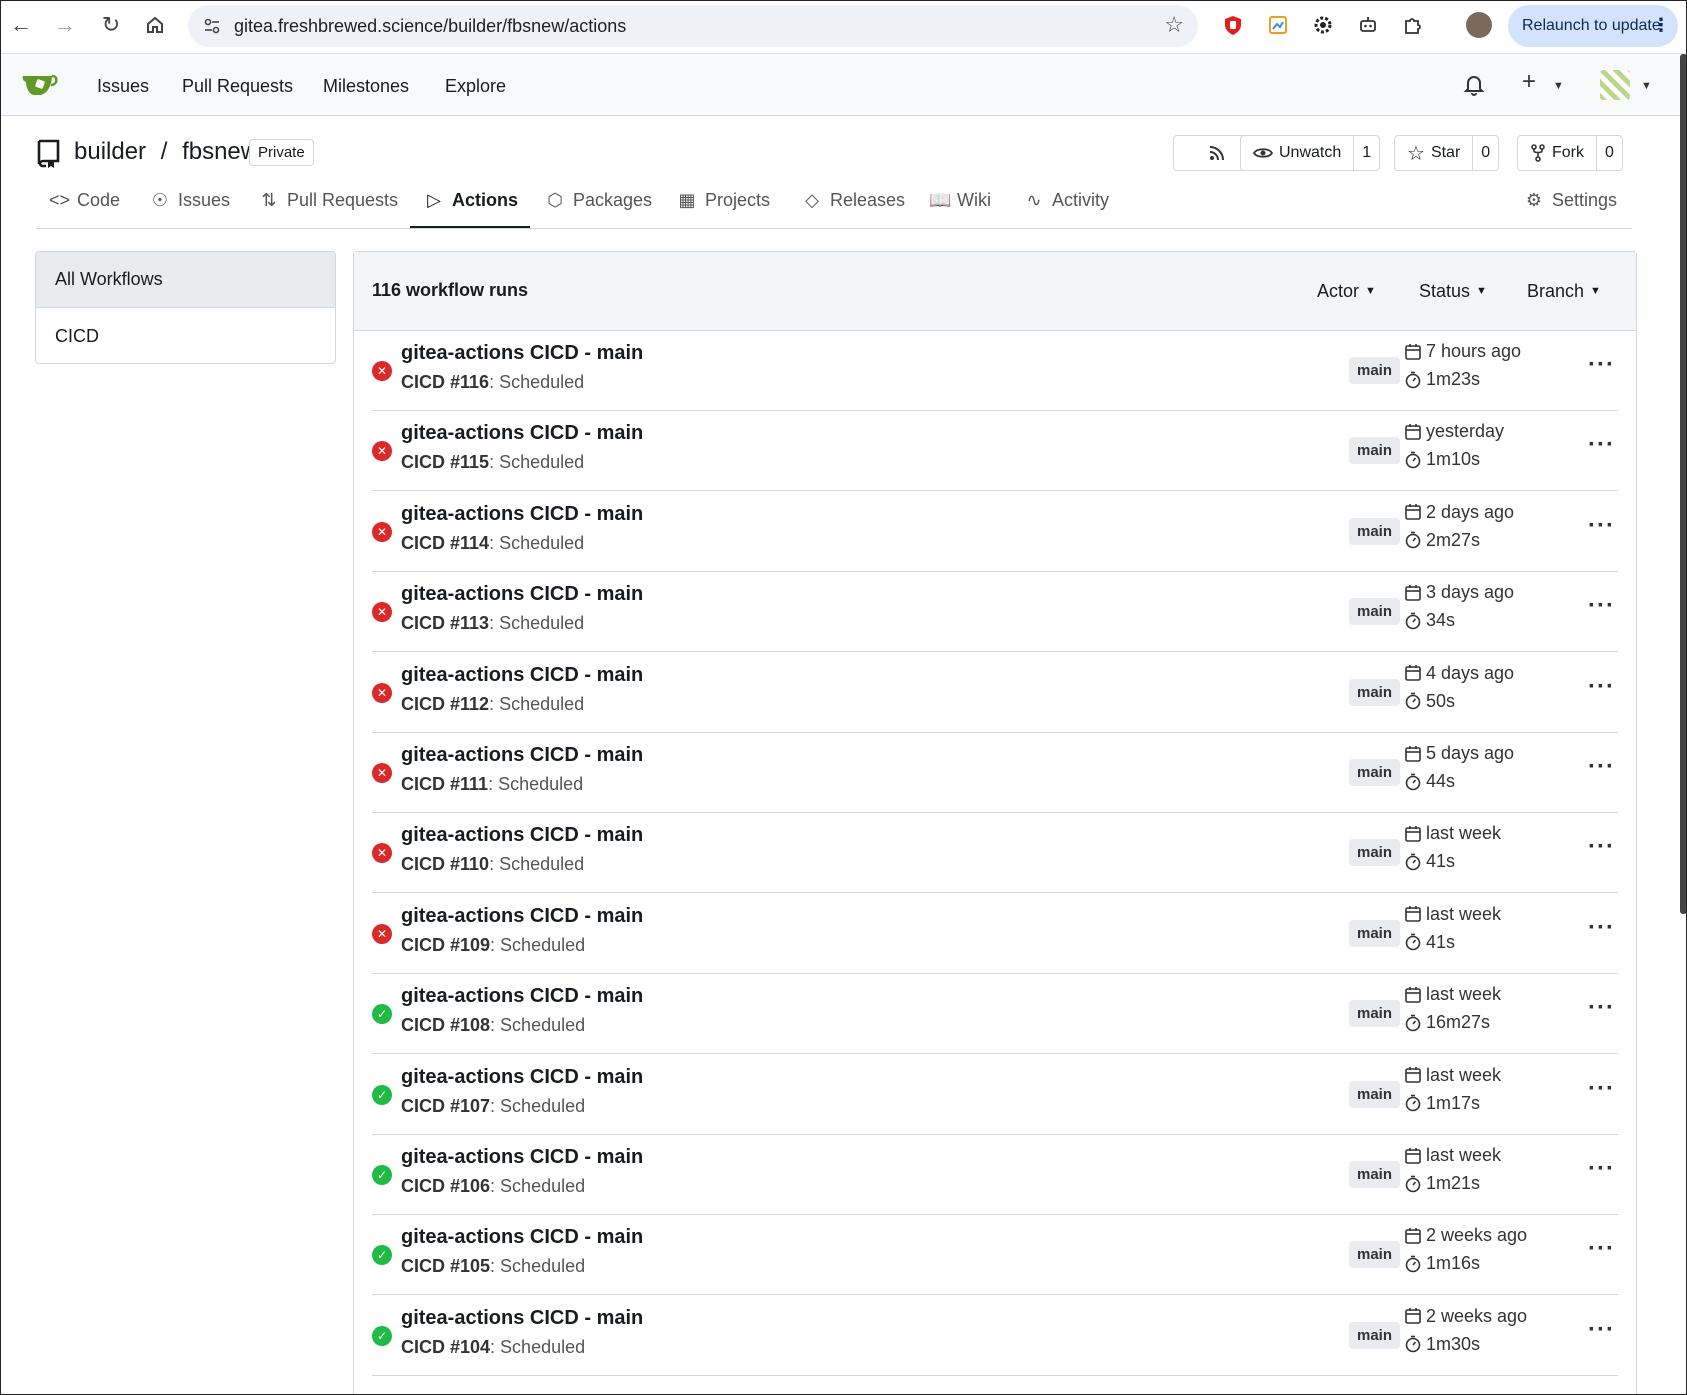  I want to click on reload-icon: ↻, so click(111, 25).